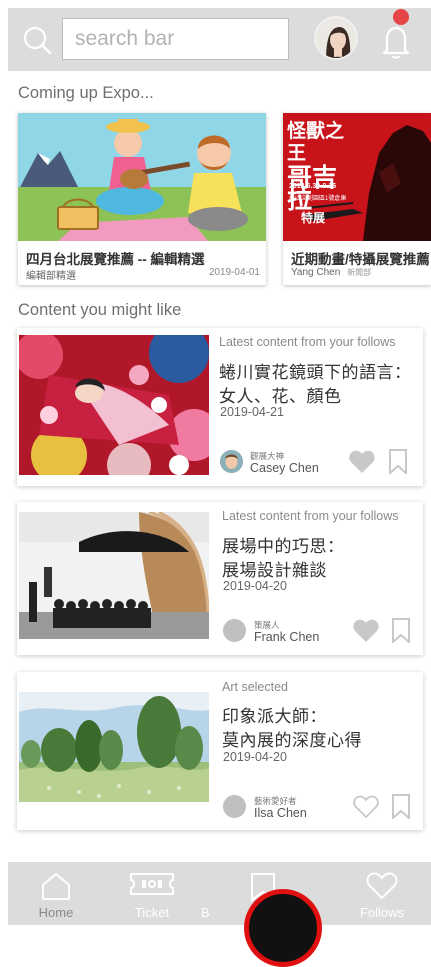  I want to click on notification-badge, so click(401, 17).